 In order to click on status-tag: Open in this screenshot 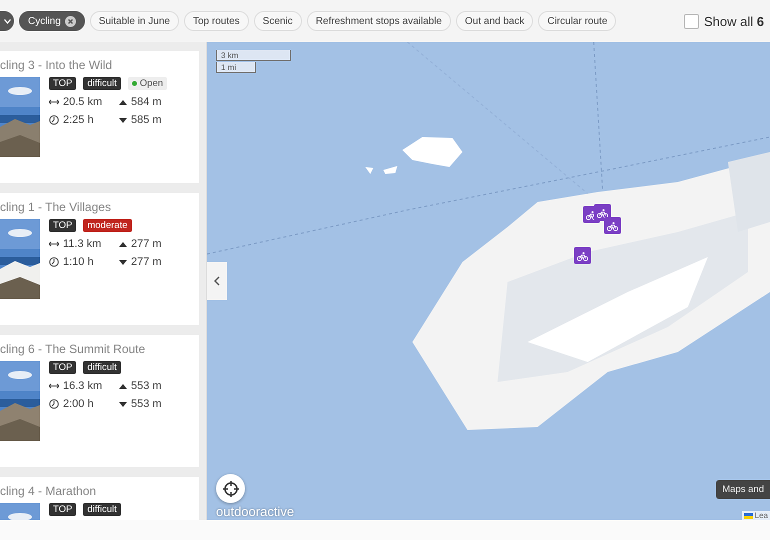, I will do `click(148, 83)`.